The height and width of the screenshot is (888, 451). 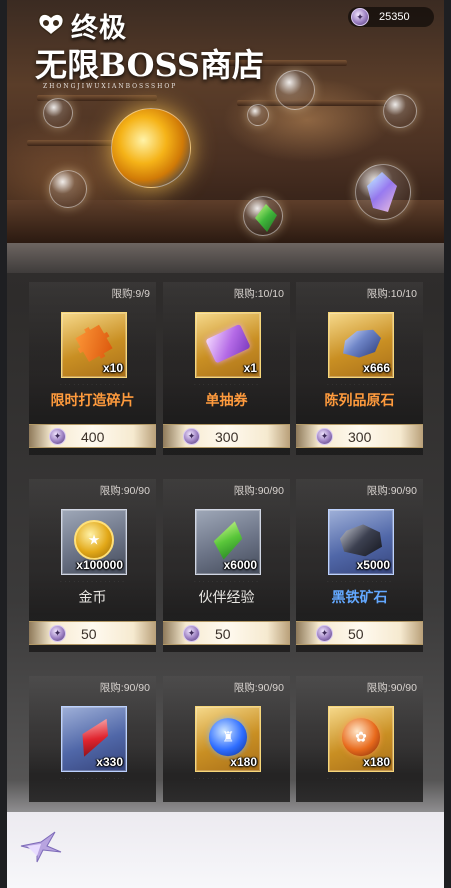 I want to click on item-icon-frame: x5000, so click(x=361, y=542).